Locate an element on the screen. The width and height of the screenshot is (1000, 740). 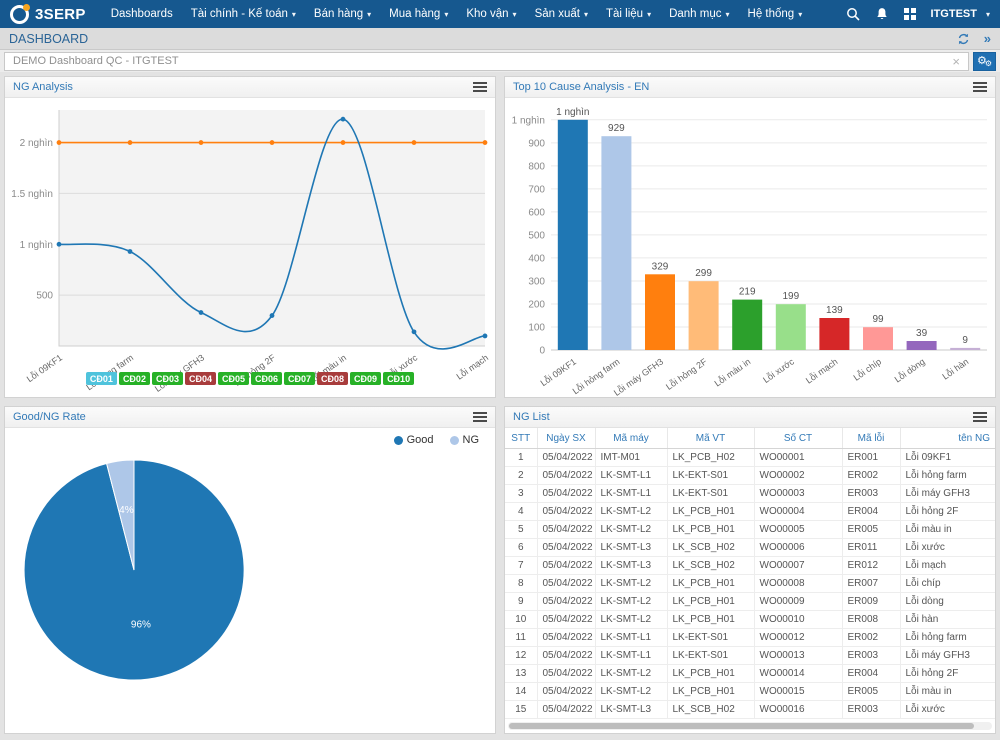
table-cell: 14 is located at coordinates (521, 691).